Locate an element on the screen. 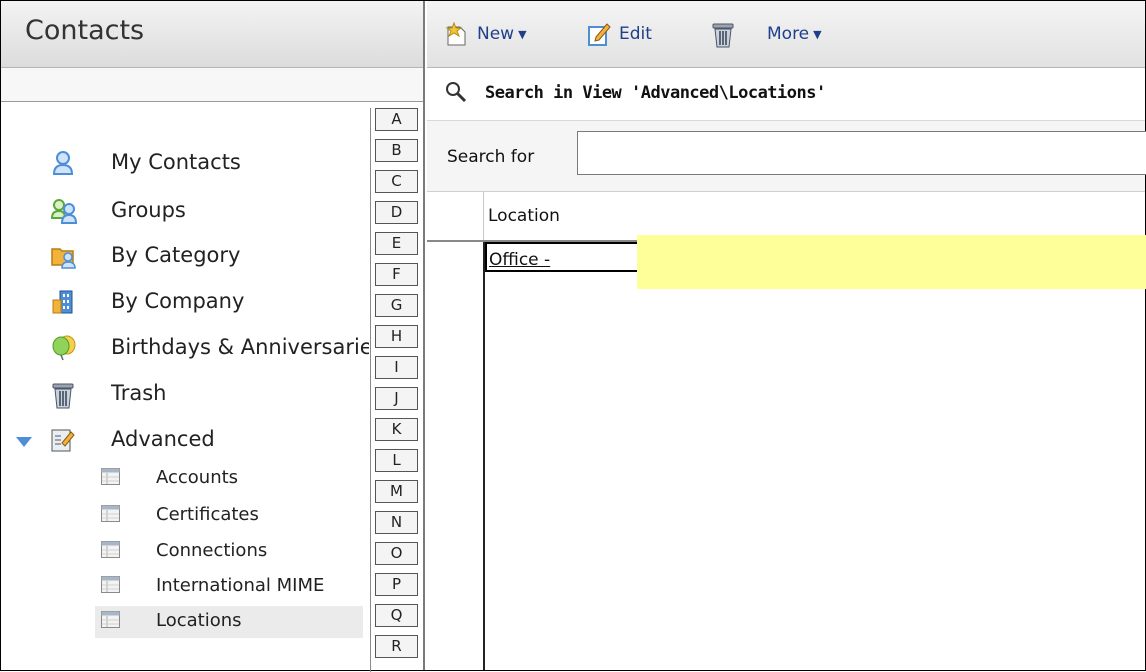  sub-item-certificates: Certificates is located at coordinates (229, 516).